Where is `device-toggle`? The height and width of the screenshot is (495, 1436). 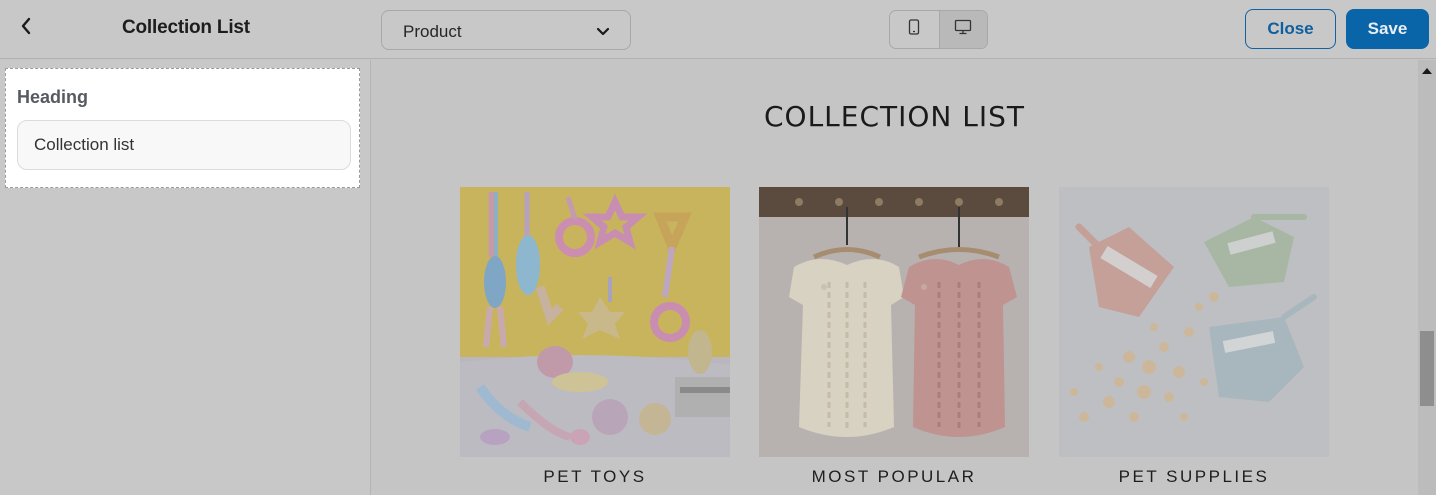 device-toggle is located at coordinates (938, 29).